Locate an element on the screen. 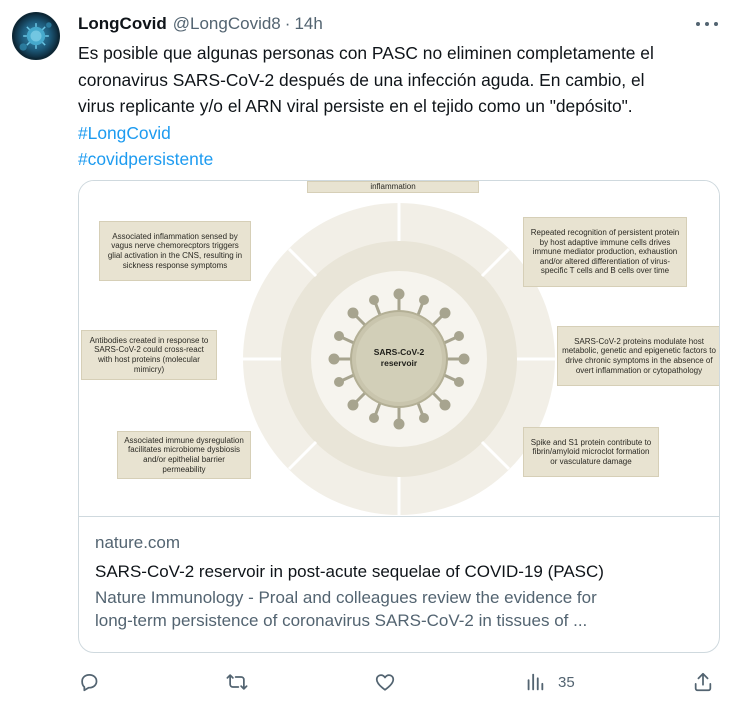 This screenshot has height=710, width=740. reply-button is located at coordinates (89, 682).